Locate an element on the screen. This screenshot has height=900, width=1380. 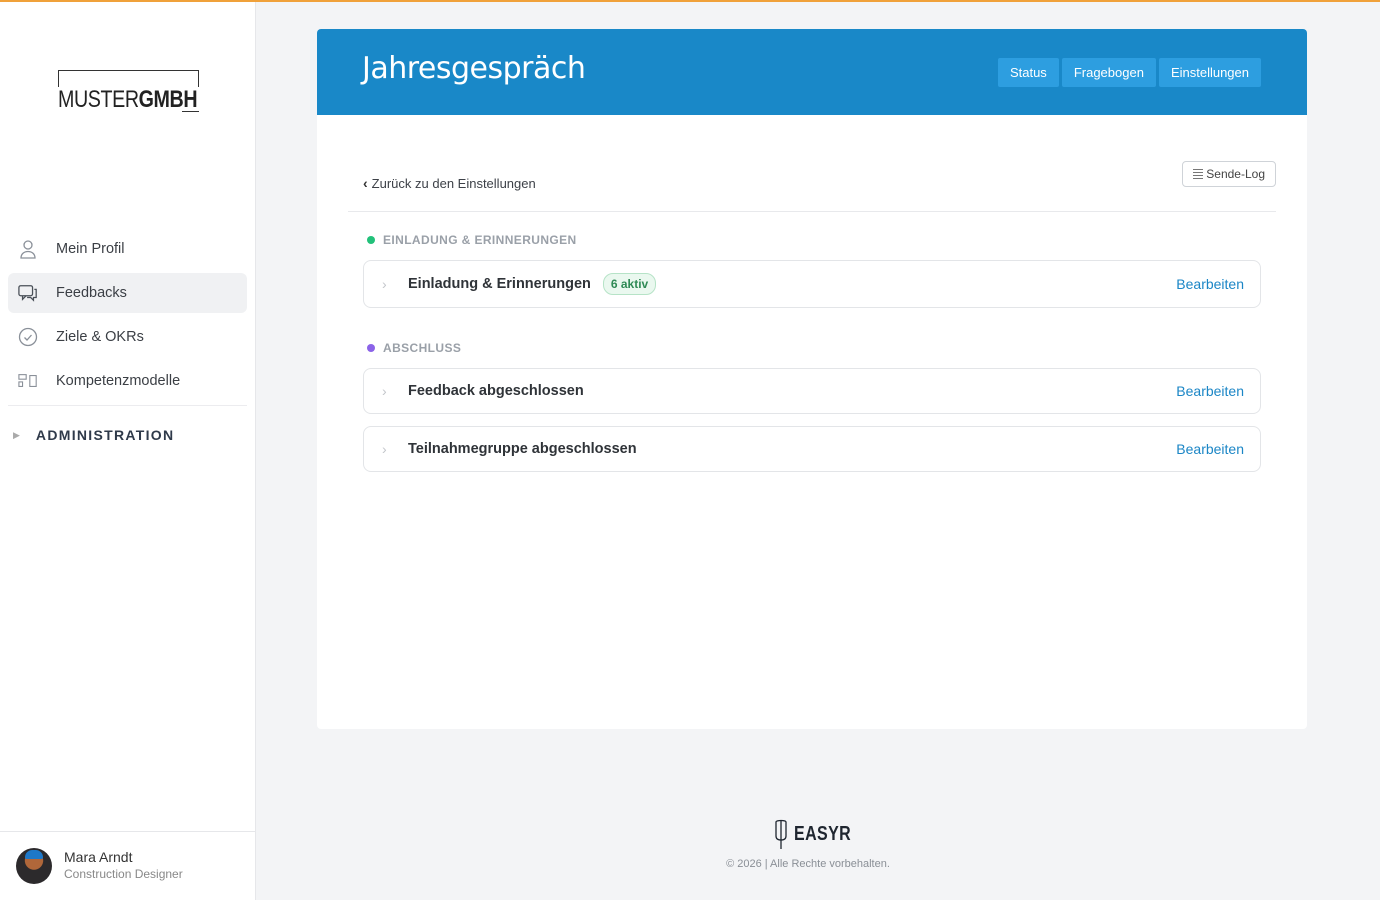
section-label: ABSCHLUSS is located at coordinates (422, 348).